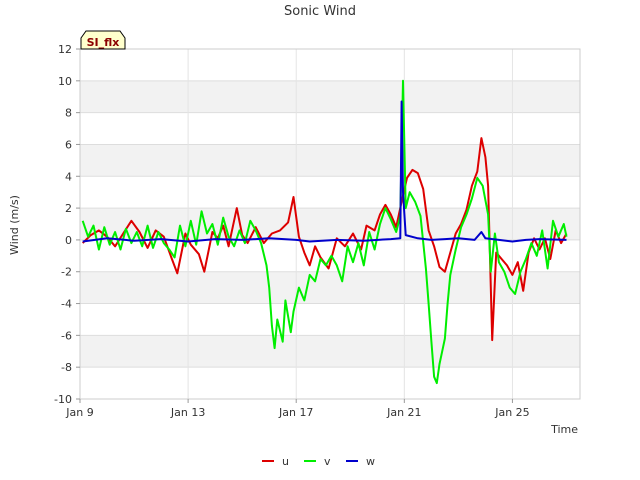 The height and width of the screenshot is (480, 640). I want to click on y-tick-label: 2, so click(68, 208).